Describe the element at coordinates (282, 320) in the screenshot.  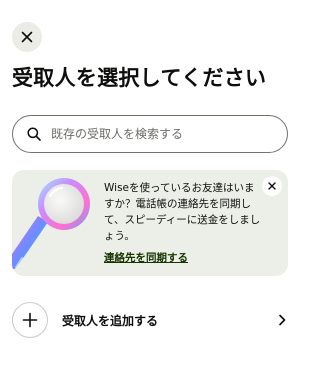
I see `chevron-right-icon` at that location.